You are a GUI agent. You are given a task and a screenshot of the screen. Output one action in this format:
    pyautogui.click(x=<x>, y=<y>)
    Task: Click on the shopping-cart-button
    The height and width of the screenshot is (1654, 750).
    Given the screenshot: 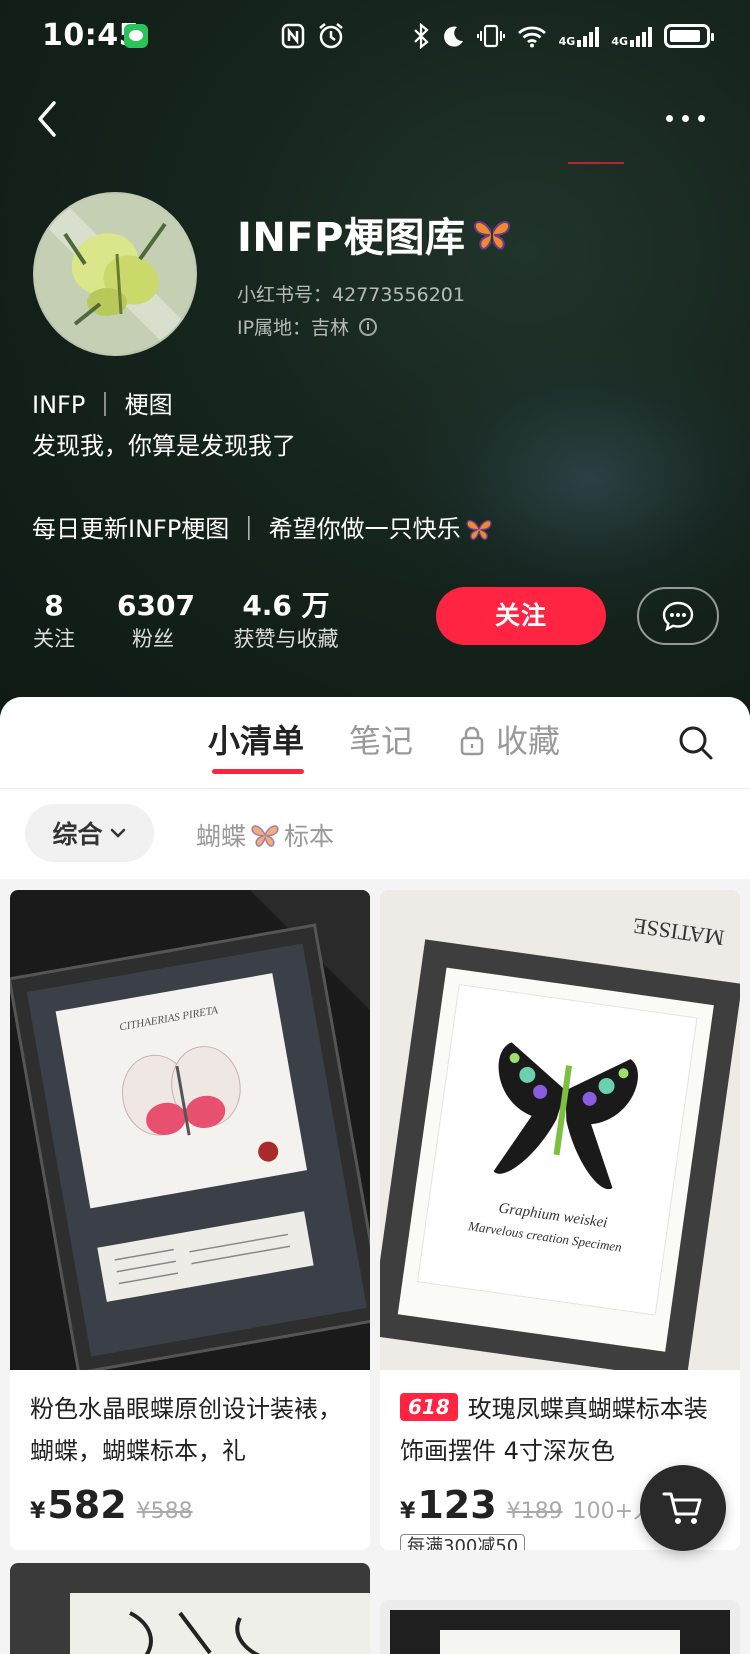 What is the action you would take?
    pyautogui.click(x=683, y=1508)
    